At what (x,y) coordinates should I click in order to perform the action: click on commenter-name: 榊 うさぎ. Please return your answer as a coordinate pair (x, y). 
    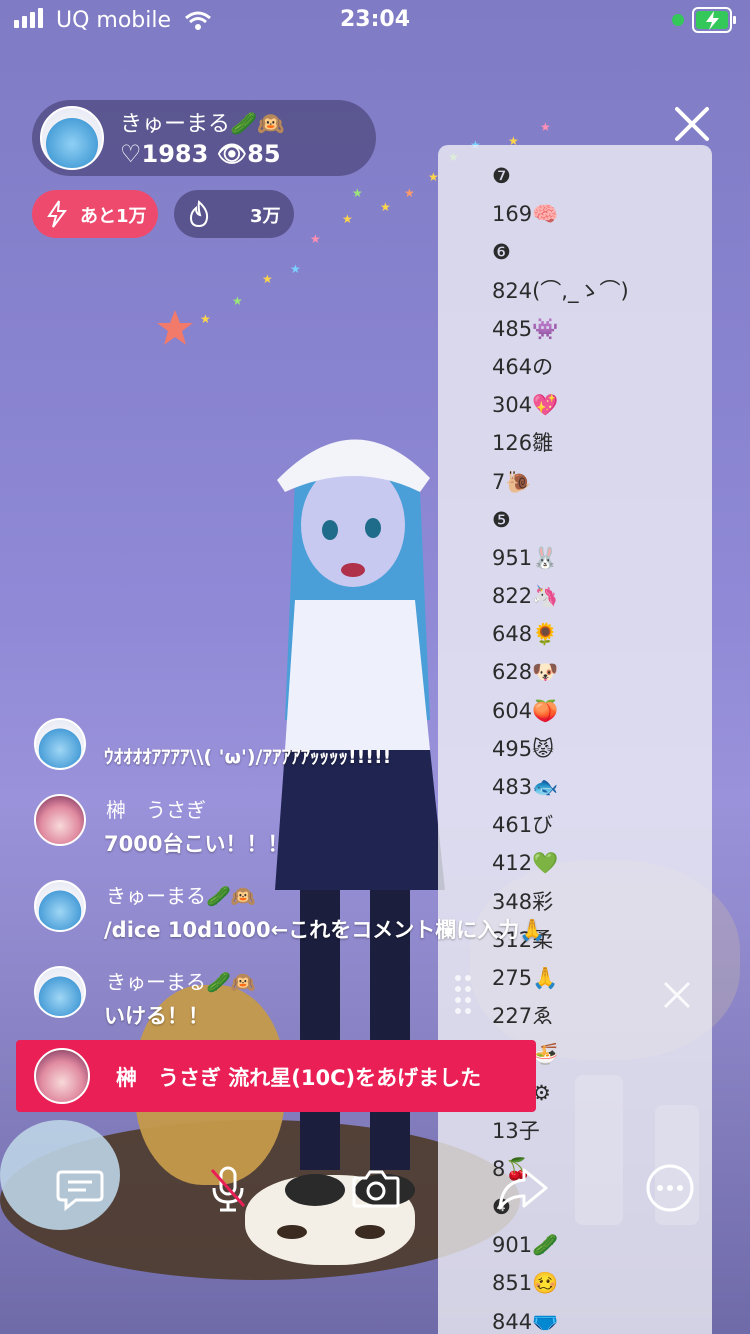
    Looking at the image, I should click on (156, 810).